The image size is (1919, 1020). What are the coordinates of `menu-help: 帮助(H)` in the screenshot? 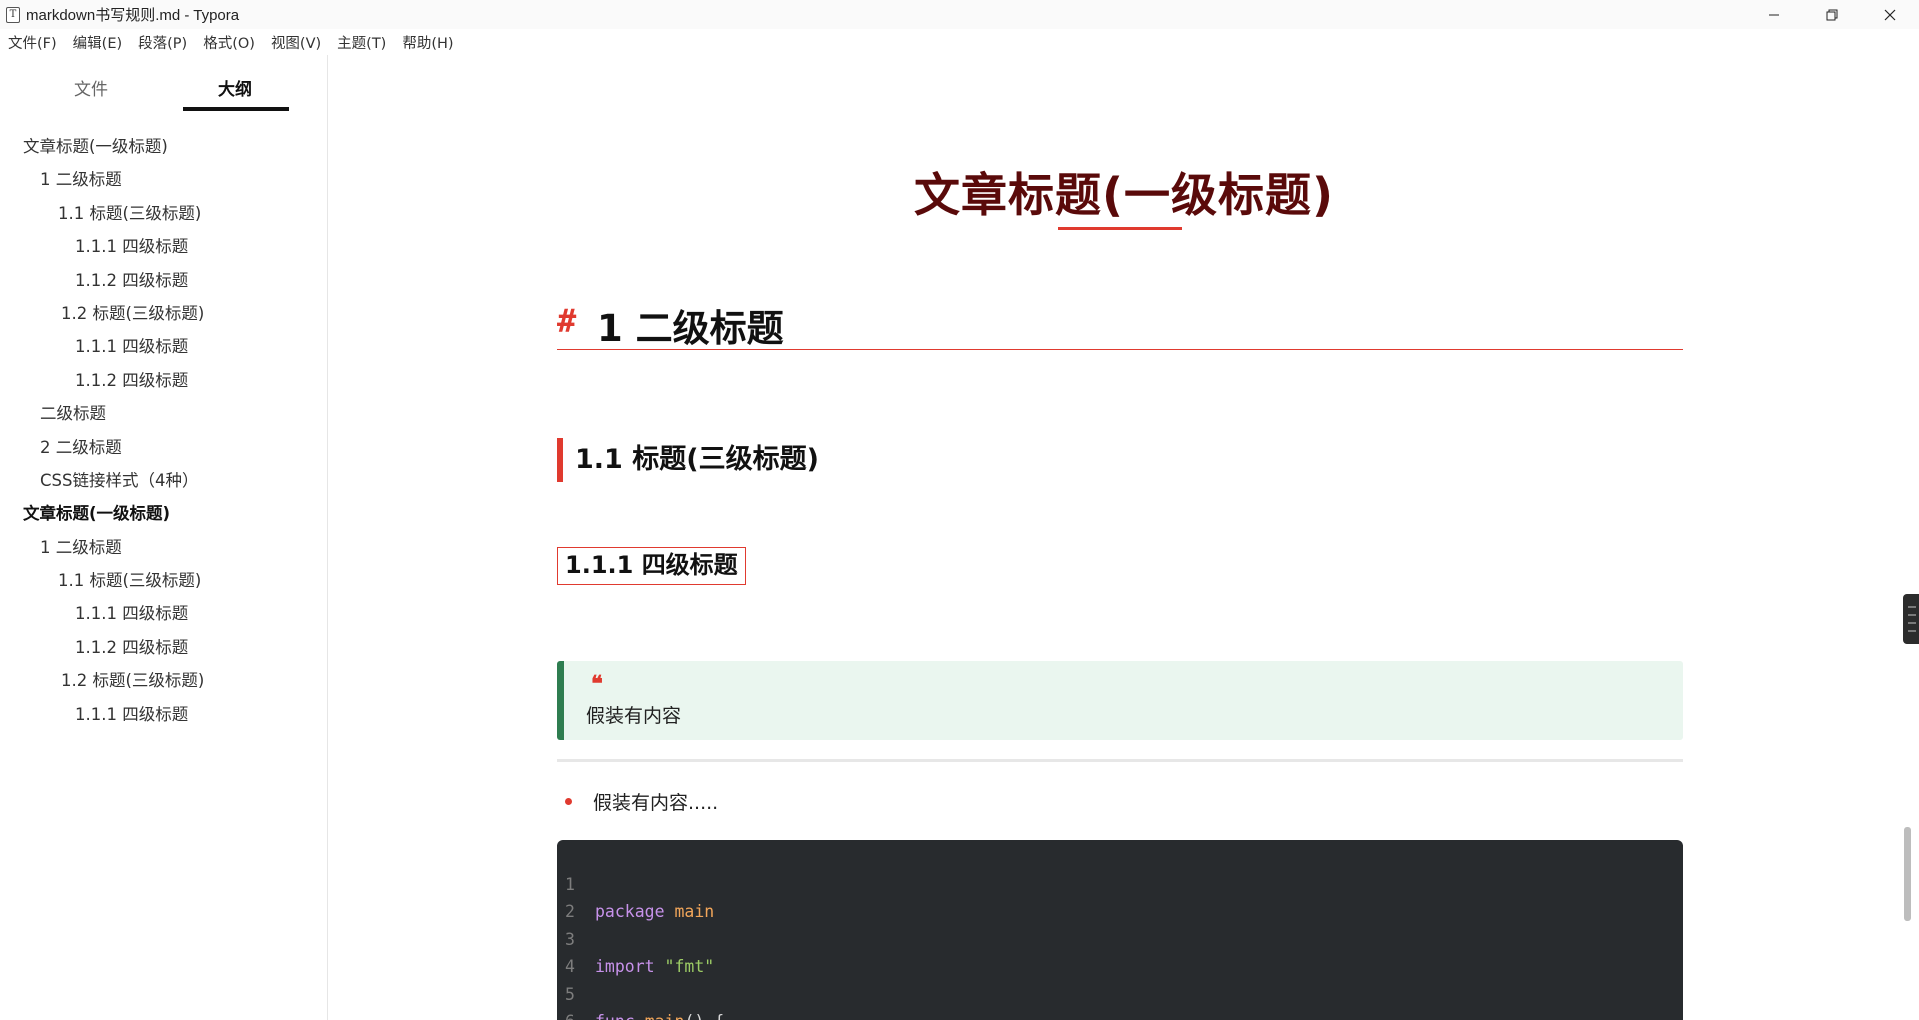 It's located at (427, 42).